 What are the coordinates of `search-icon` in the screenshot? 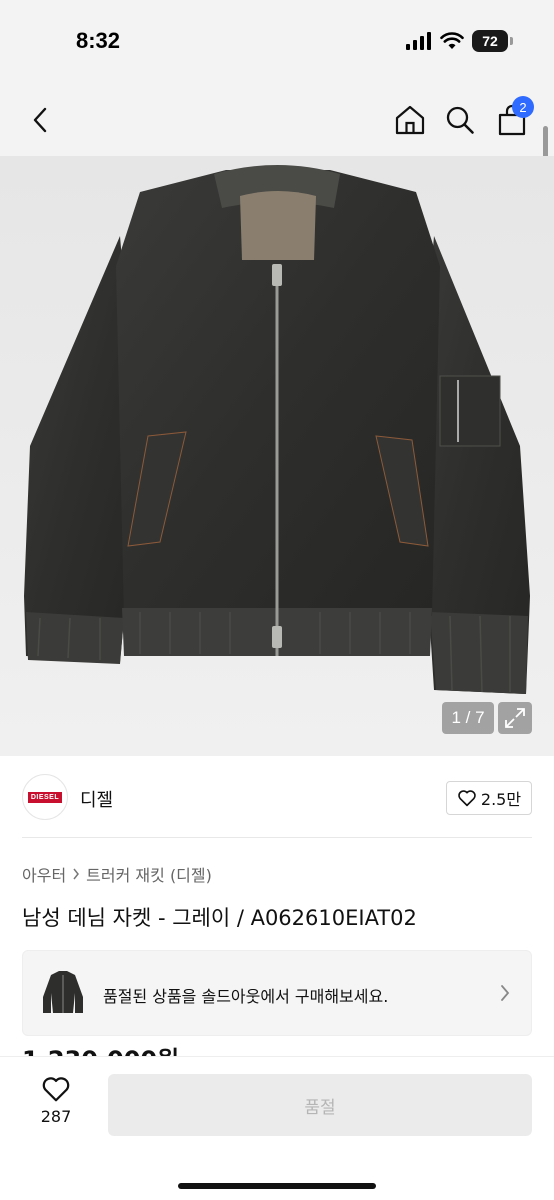 It's located at (460, 120).